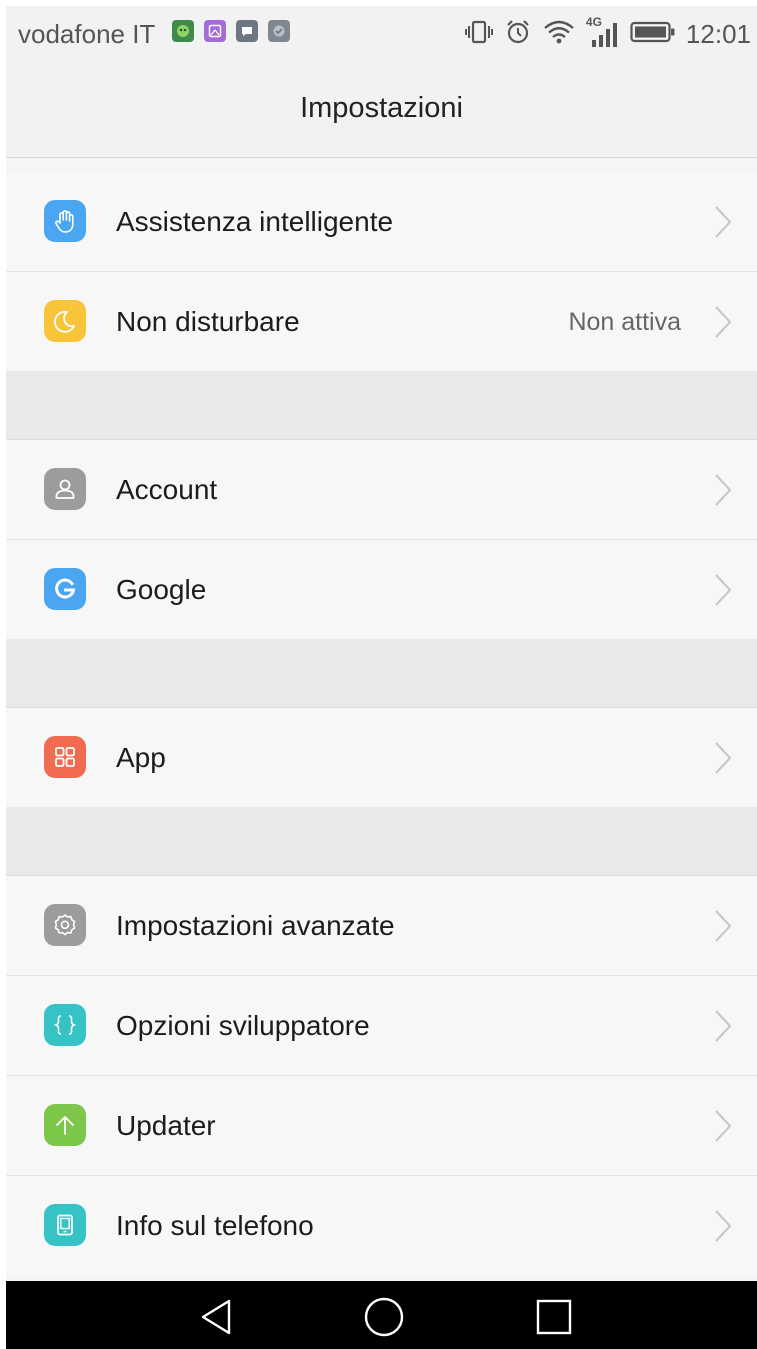 The width and height of the screenshot is (757, 1349). What do you see at coordinates (231, 31) in the screenshot?
I see `notification-icons` at bounding box center [231, 31].